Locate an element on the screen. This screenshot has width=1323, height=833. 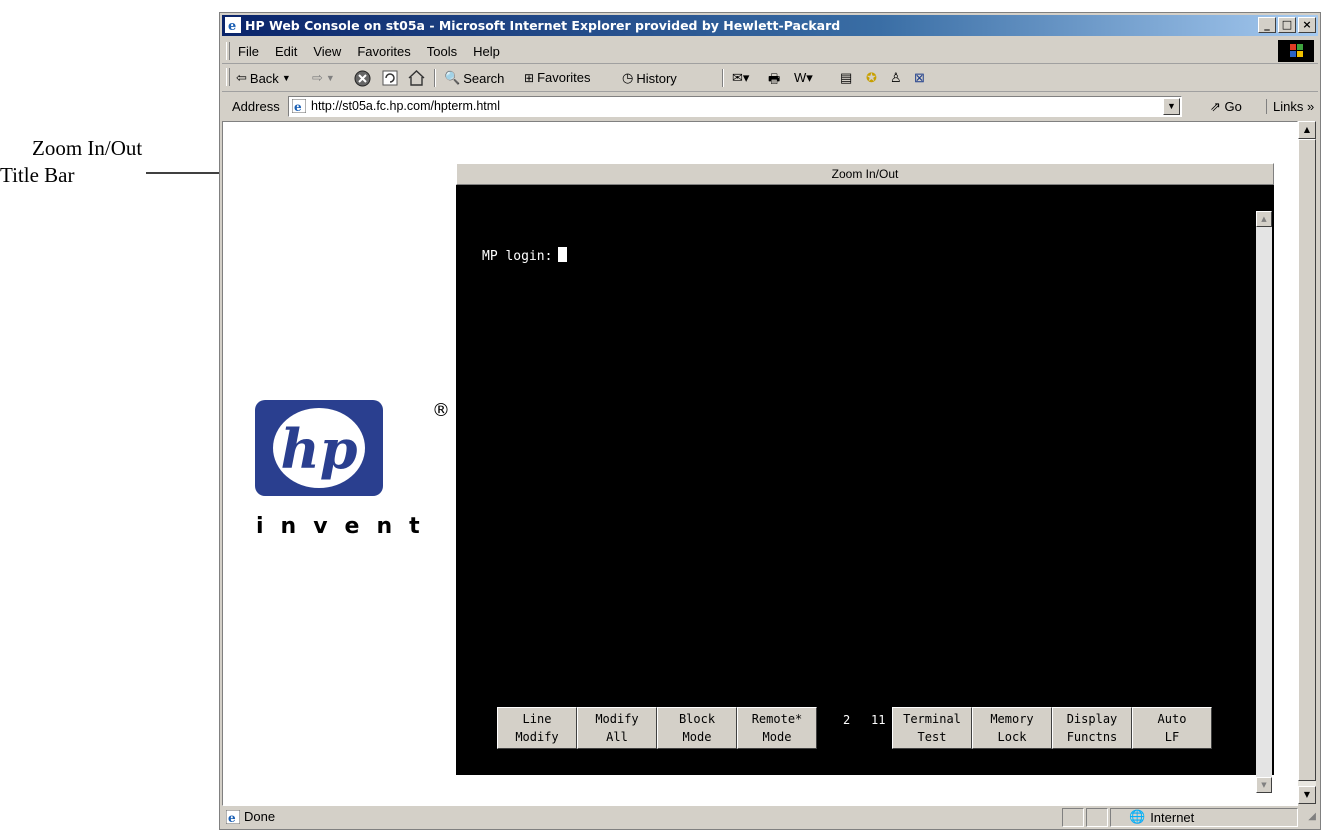
messenger-icon: ✪ is located at coordinates (871, 77).